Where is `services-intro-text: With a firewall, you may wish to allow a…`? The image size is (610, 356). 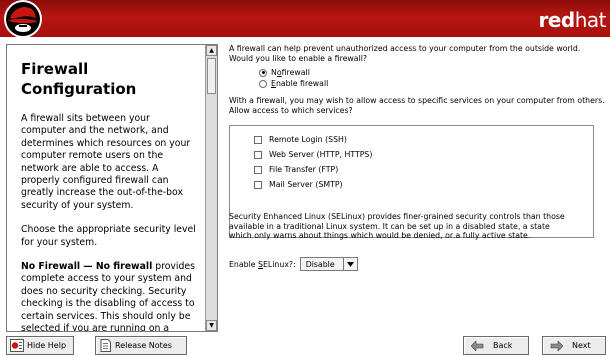 services-intro-text: With a firewall, you may wish to allow a… is located at coordinates (417, 105).